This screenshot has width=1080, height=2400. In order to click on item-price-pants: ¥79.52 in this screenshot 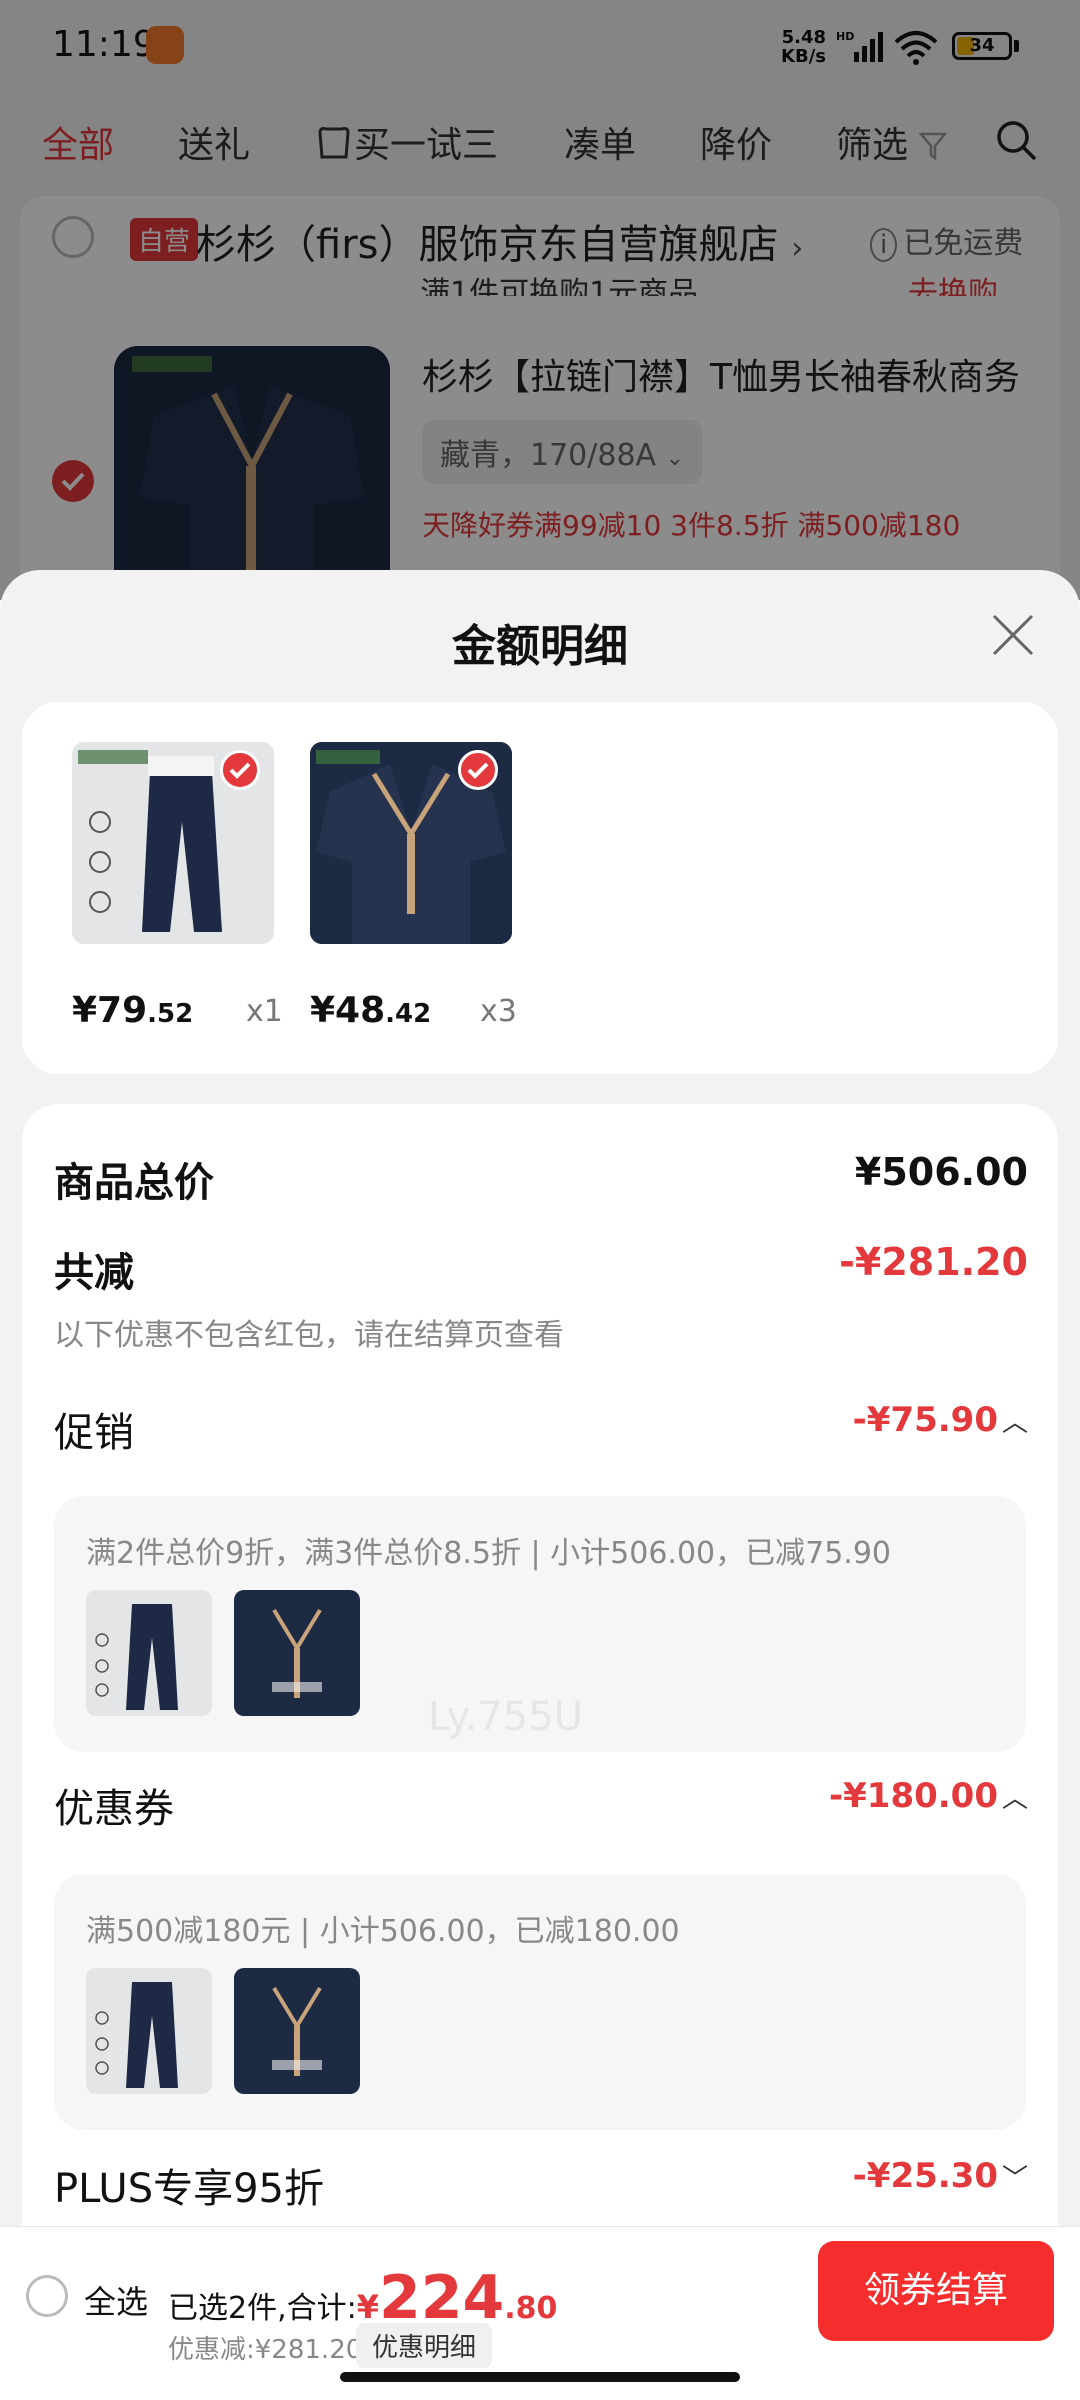, I will do `click(132, 1010)`.